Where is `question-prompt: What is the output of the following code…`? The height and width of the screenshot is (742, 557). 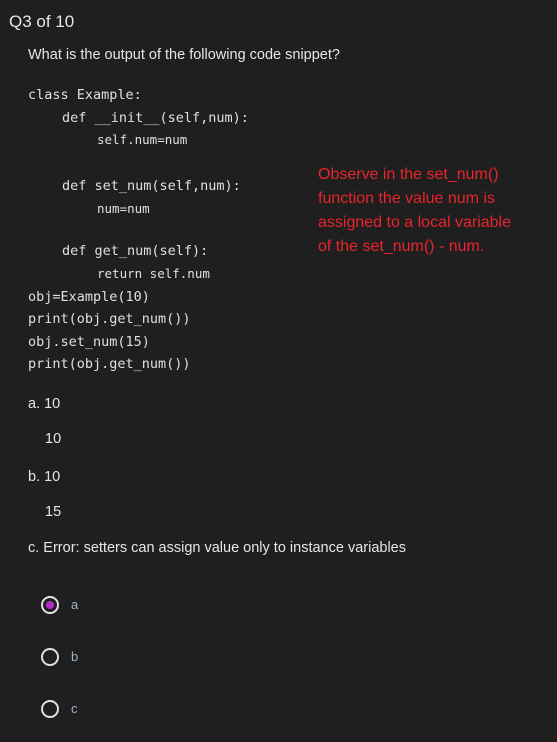
question-prompt: What is the output of the following code… is located at coordinates (184, 55).